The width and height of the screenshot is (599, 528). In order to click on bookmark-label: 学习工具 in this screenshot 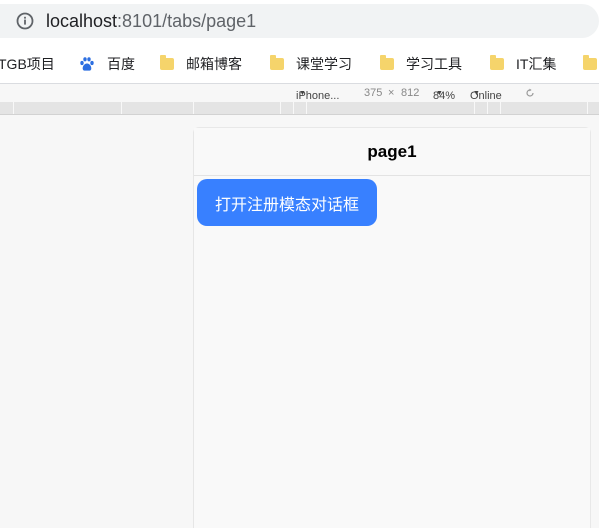, I will do `click(434, 64)`.